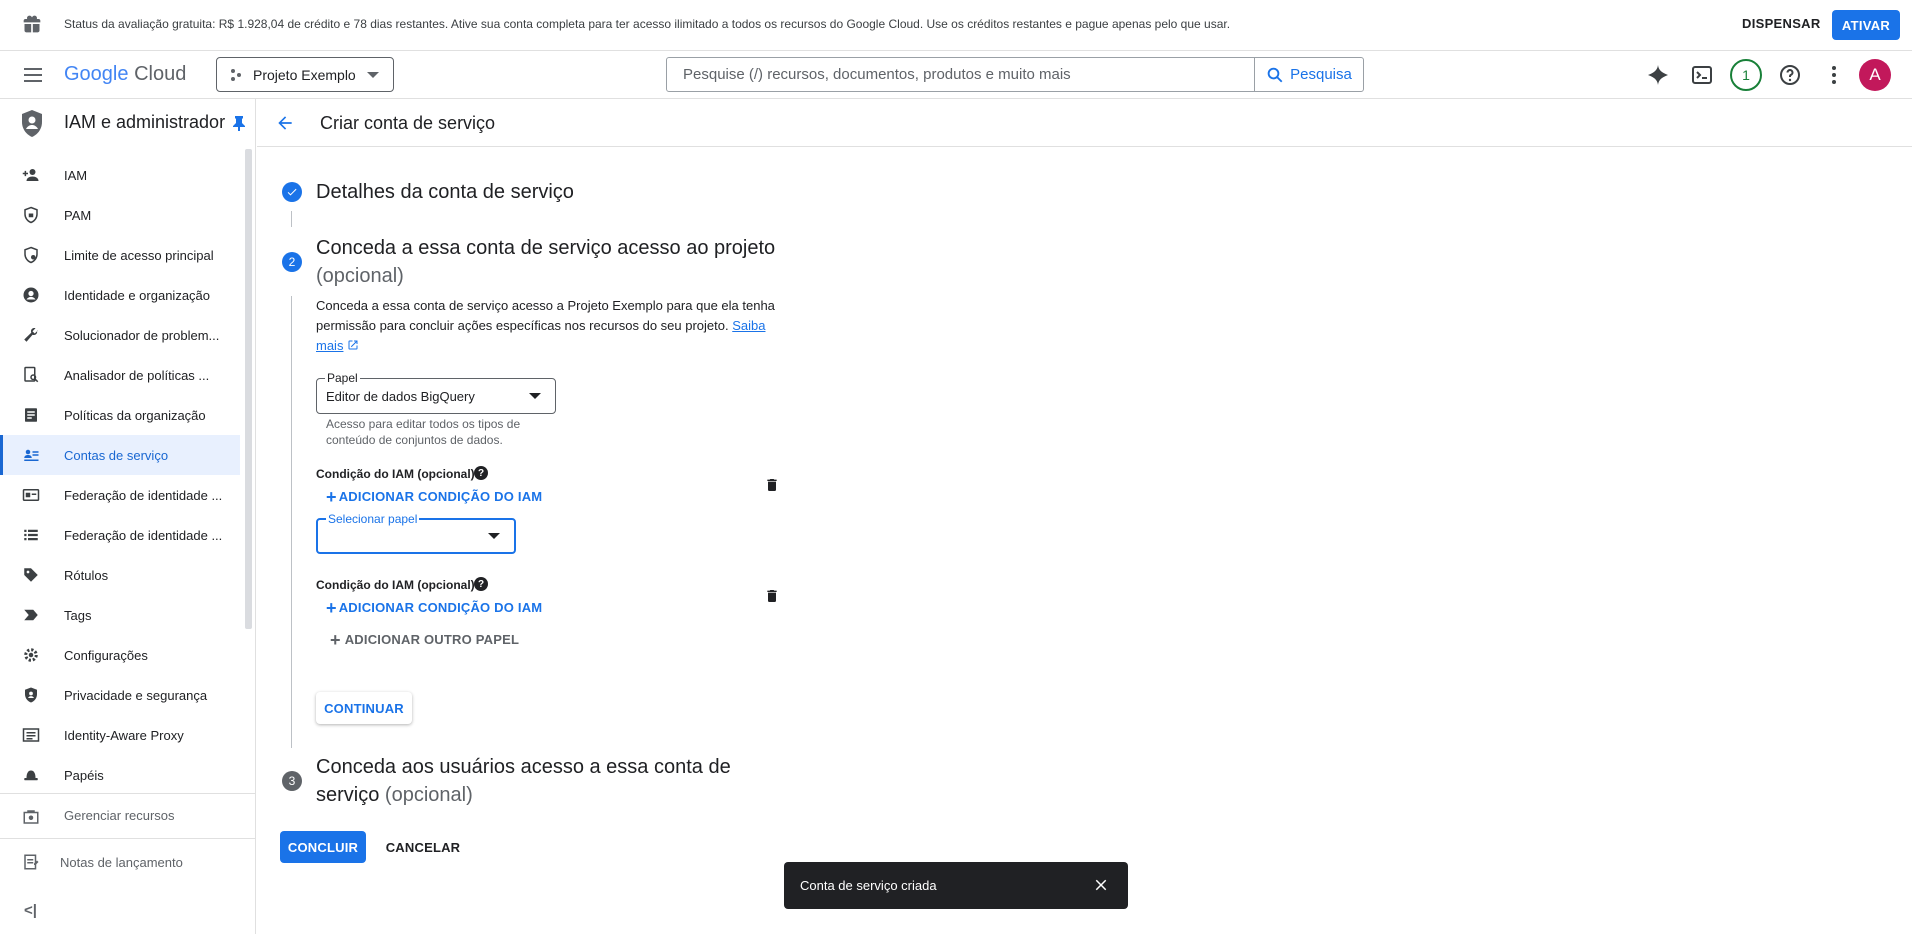 The image size is (1912, 934). I want to click on select-role-dropdown: Selecionar papel, so click(416, 533).